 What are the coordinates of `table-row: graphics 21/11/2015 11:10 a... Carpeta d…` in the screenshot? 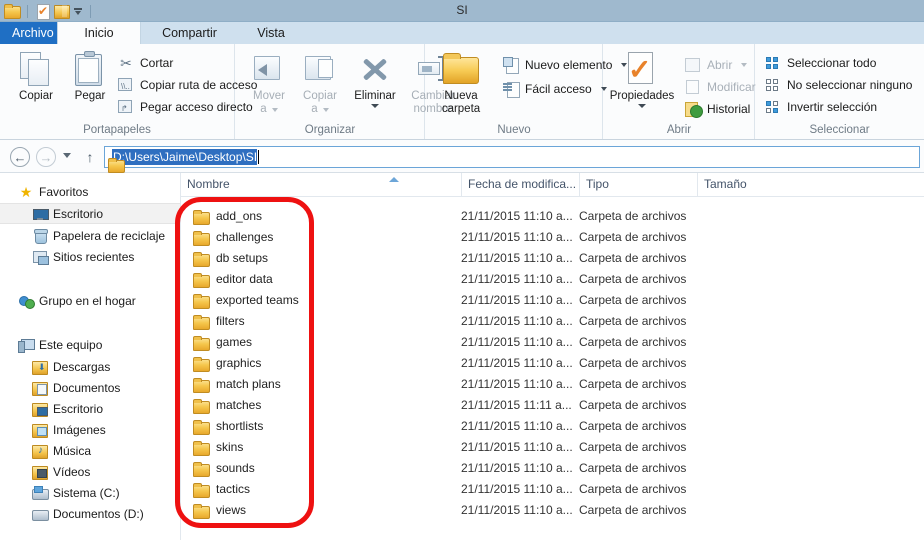 It's located at (552, 363).